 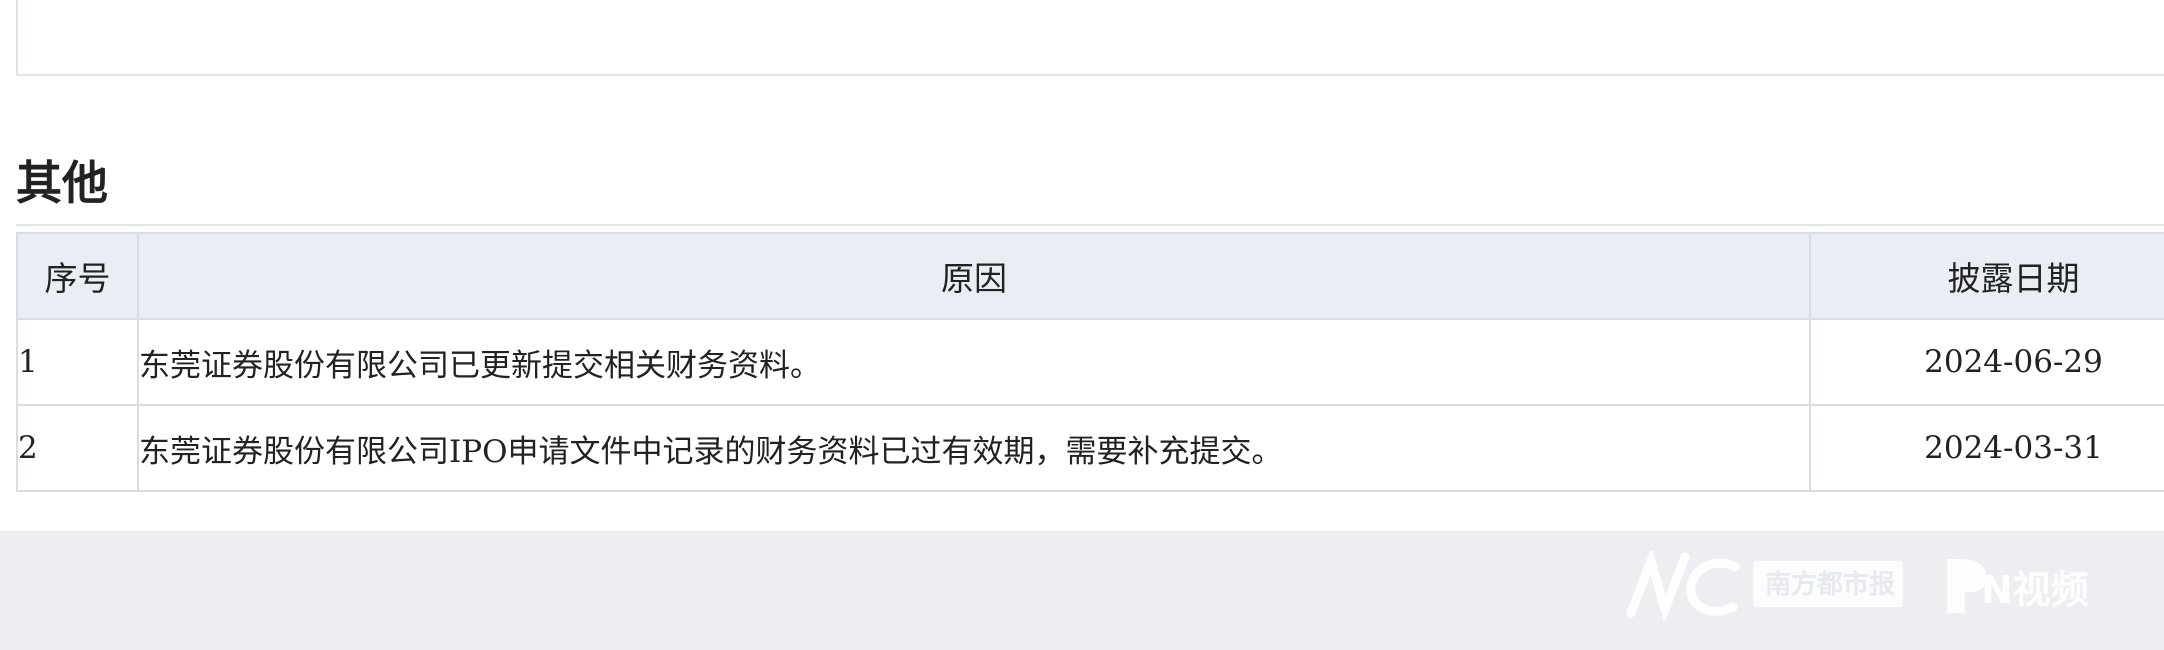 What do you see at coordinates (974, 276) in the screenshot?
I see `column-header-reason: 原因` at bounding box center [974, 276].